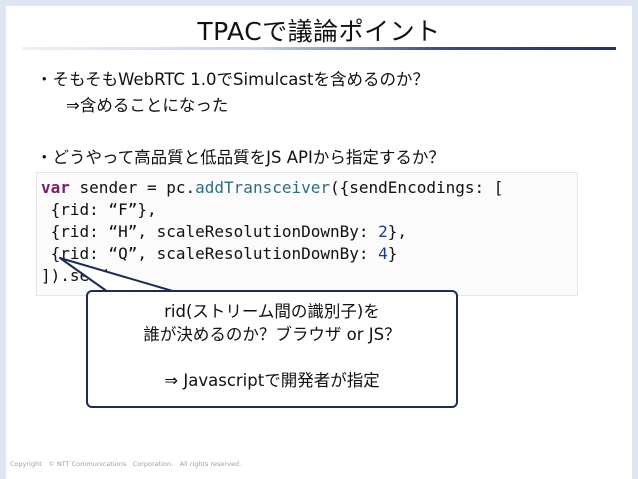  I want to click on callout-line-3: ⇒ Javascriptで開発者が指定, so click(272, 380).